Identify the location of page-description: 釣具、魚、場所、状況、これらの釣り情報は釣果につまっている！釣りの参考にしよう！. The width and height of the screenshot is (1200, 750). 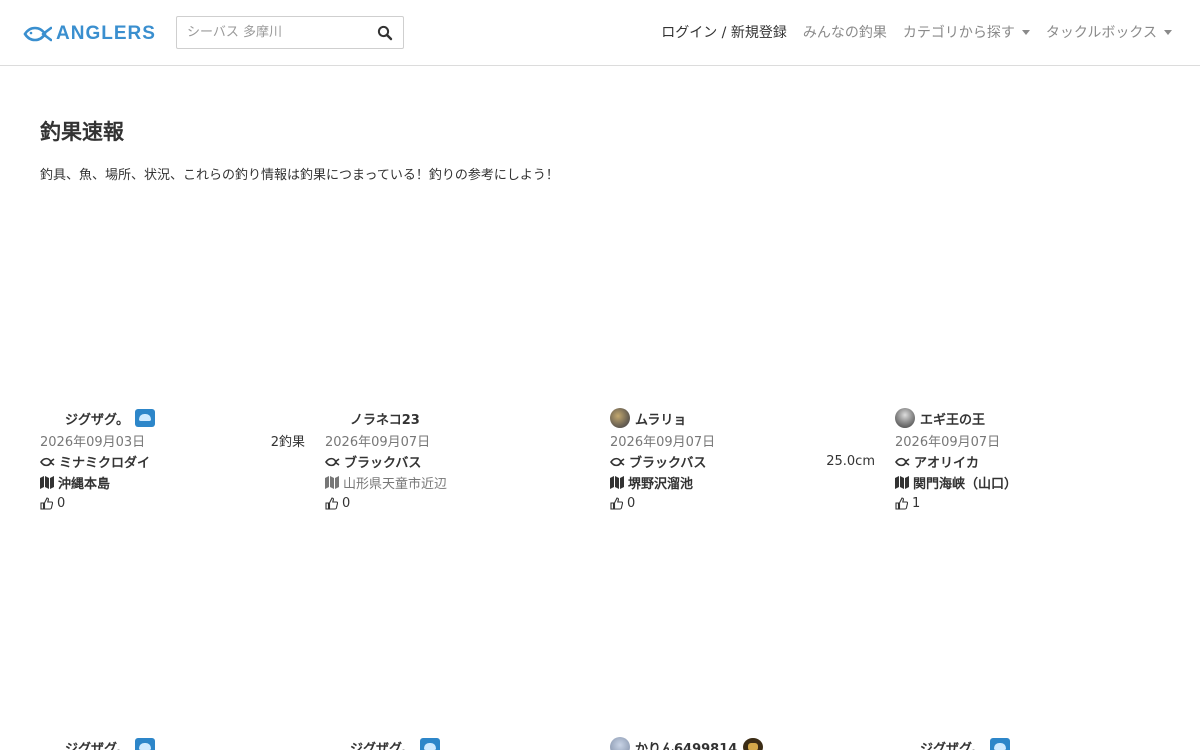
(299, 175).